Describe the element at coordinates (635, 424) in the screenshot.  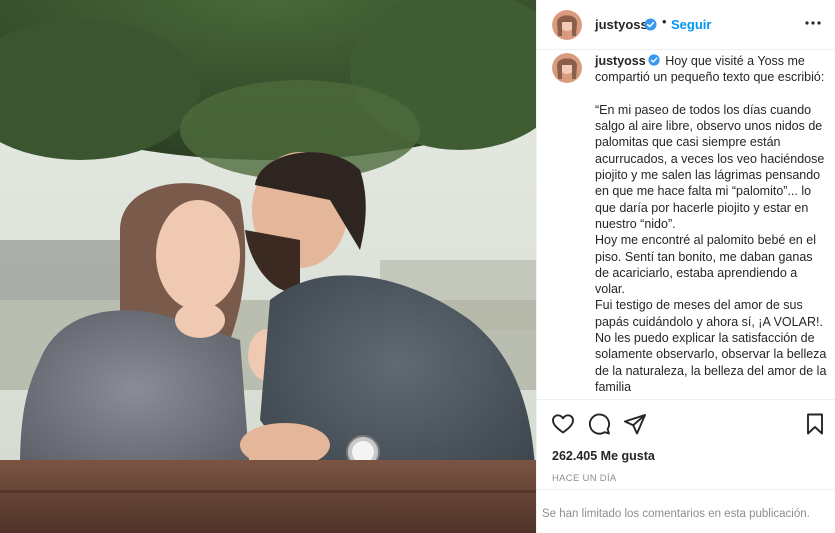
I see `share-icon` at that location.